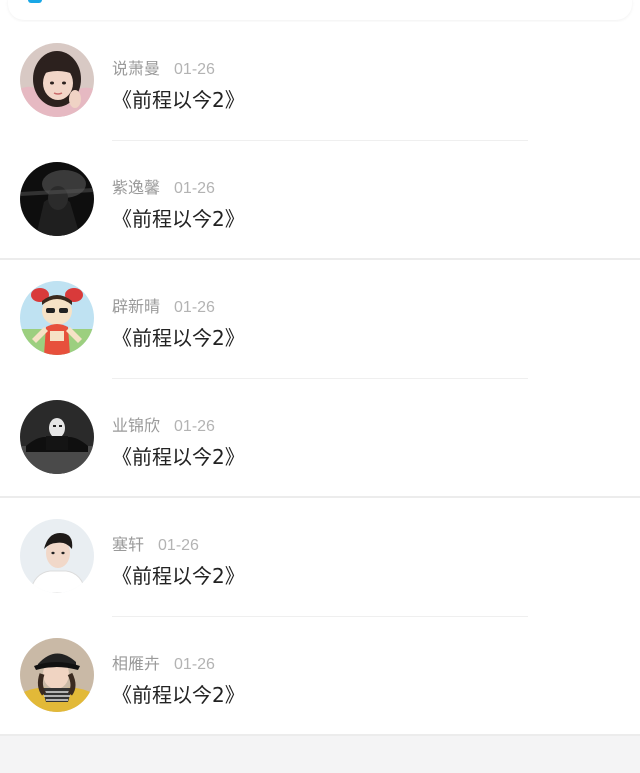 The height and width of the screenshot is (773, 640). What do you see at coordinates (136, 663) in the screenshot?
I see `user-name: 相雁卉` at bounding box center [136, 663].